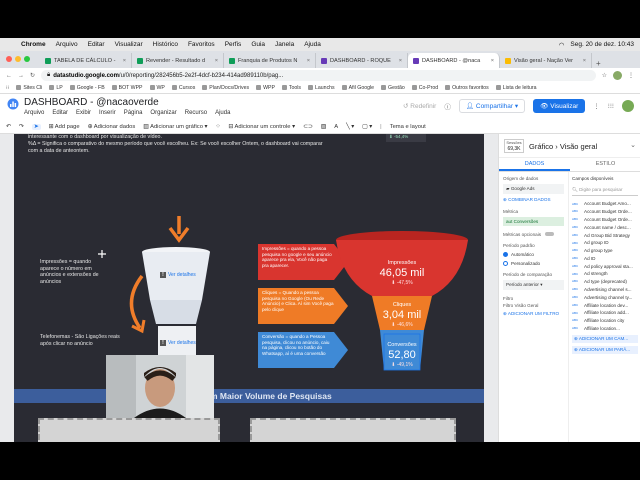 This screenshot has width=640, height=480. Describe the element at coordinates (9, 59) in the screenshot. I see `close-window-button` at that location.